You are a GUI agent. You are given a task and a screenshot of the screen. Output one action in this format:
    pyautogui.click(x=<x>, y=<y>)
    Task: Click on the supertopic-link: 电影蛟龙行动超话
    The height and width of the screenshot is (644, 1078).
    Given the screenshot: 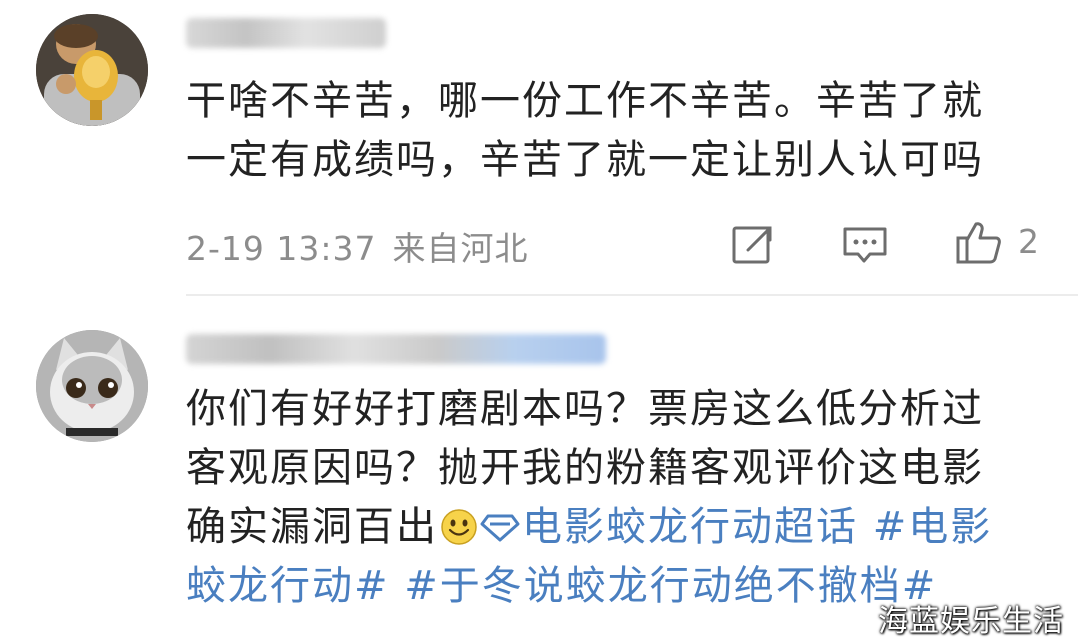 What is the action you would take?
    pyautogui.click(x=669, y=527)
    